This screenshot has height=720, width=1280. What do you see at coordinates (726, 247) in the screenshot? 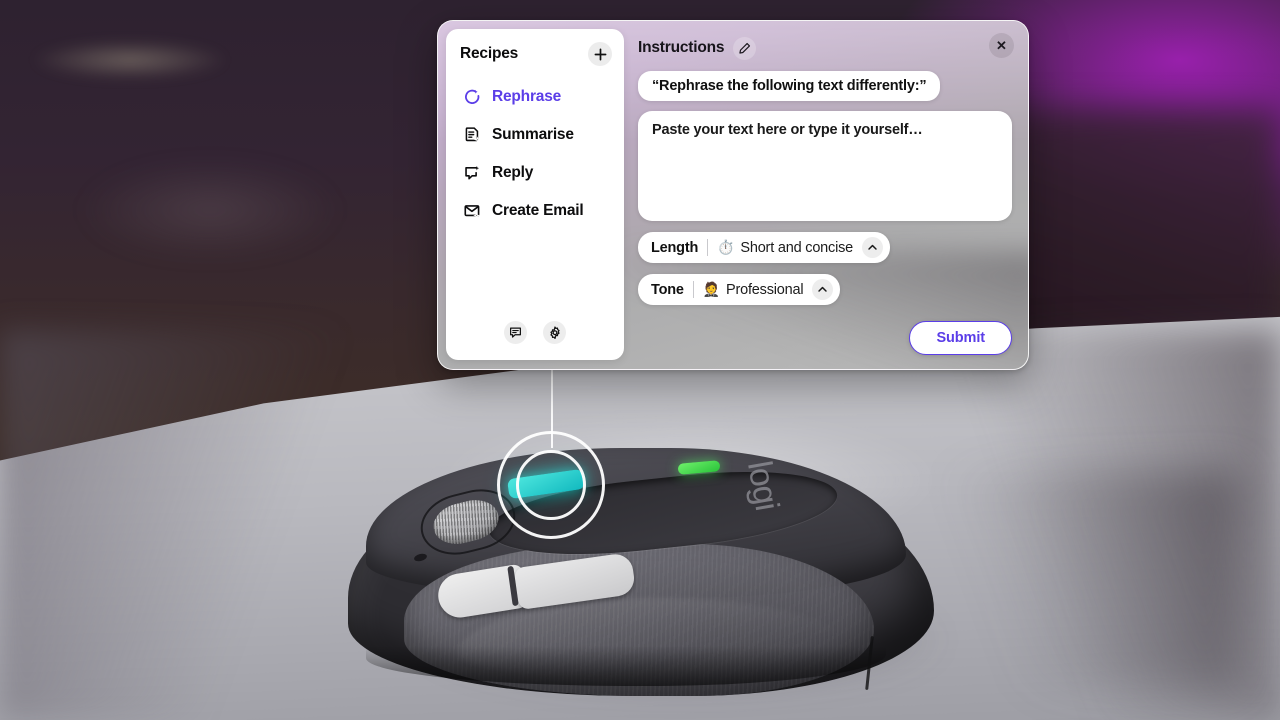
I see `stopwatch-emoji: ⏱️` at bounding box center [726, 247].